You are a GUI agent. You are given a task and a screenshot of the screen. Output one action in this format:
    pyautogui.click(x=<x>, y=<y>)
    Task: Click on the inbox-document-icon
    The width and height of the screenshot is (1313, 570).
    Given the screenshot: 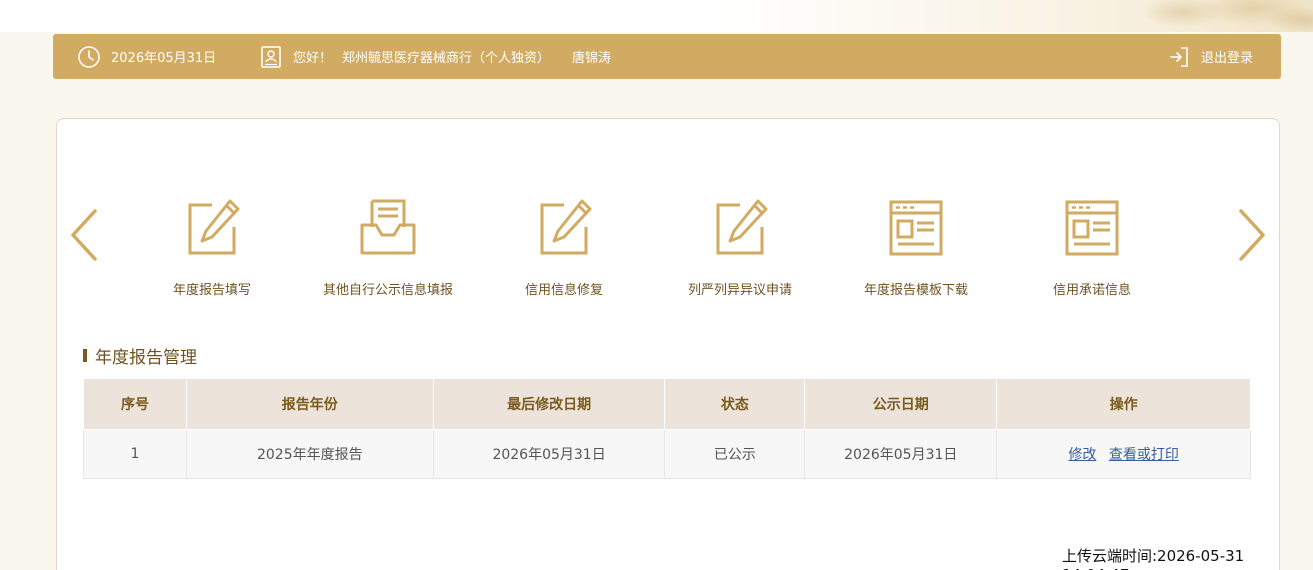 What is the action you would take?
    pyautogui.click(x=388, y=227)
    